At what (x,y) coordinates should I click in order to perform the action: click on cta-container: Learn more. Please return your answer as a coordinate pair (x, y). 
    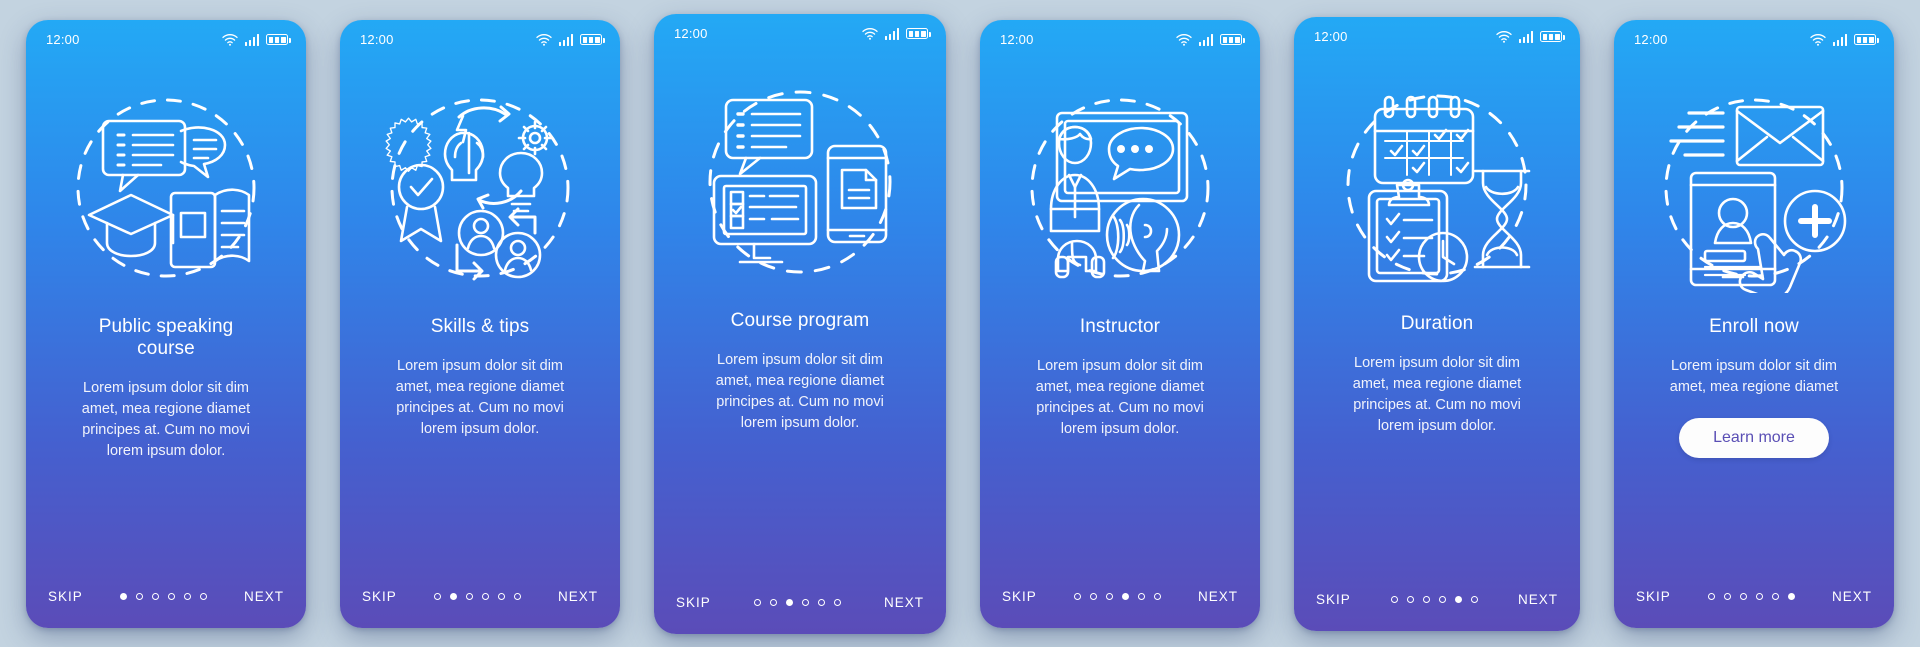
    Looking at the image, I should click on (1754, 428).